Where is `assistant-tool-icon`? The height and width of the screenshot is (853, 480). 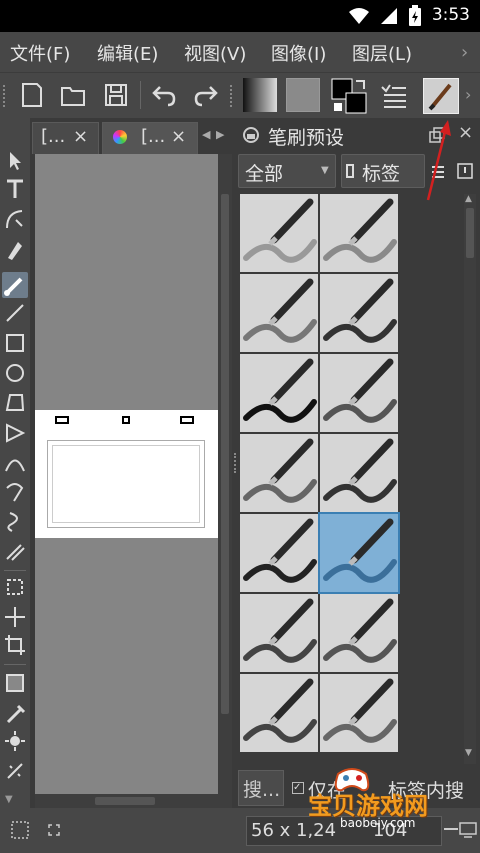 assistant-tool-icon is located at coordinates (15, 771).